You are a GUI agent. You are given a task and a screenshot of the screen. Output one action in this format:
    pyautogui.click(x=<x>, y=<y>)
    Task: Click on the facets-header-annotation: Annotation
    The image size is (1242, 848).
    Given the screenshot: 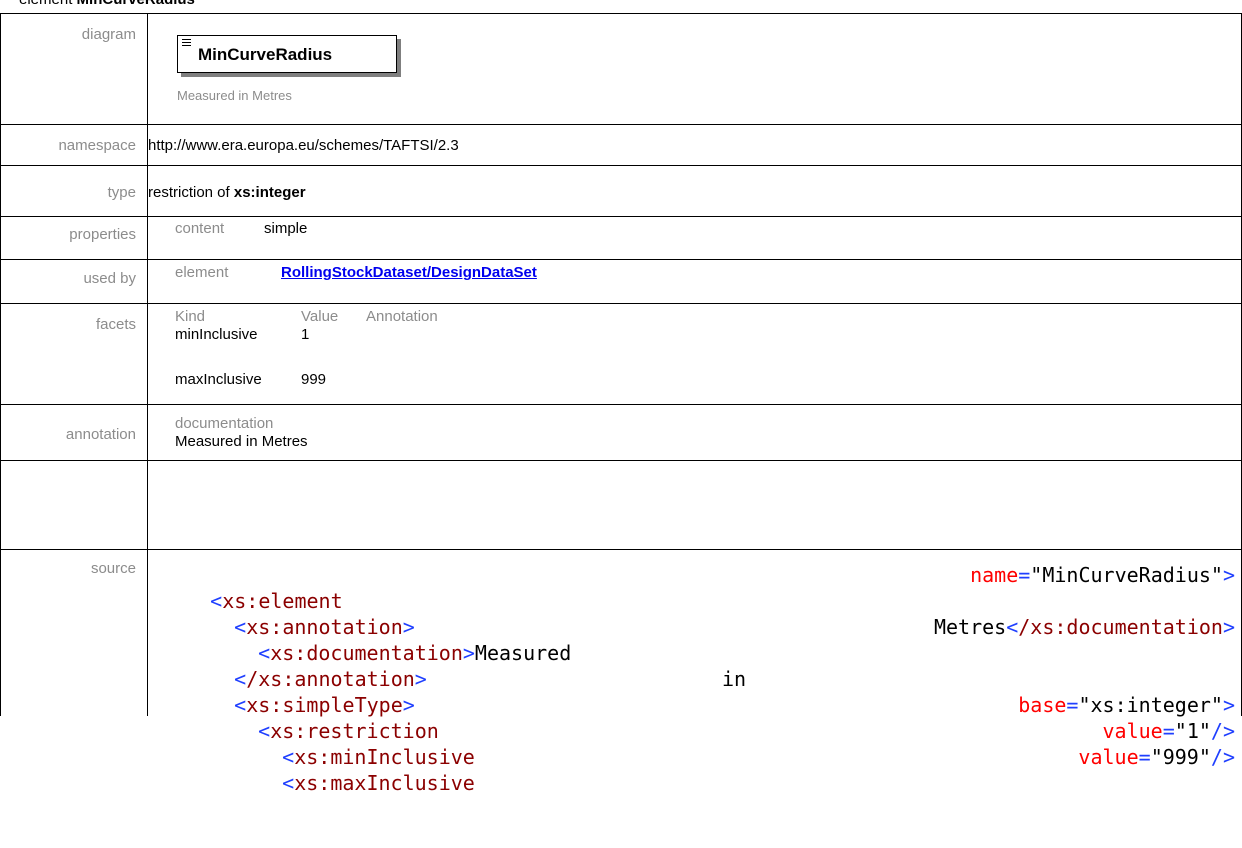 What is the action you would take?
    pyautogui.click(x=402, y=316)
    